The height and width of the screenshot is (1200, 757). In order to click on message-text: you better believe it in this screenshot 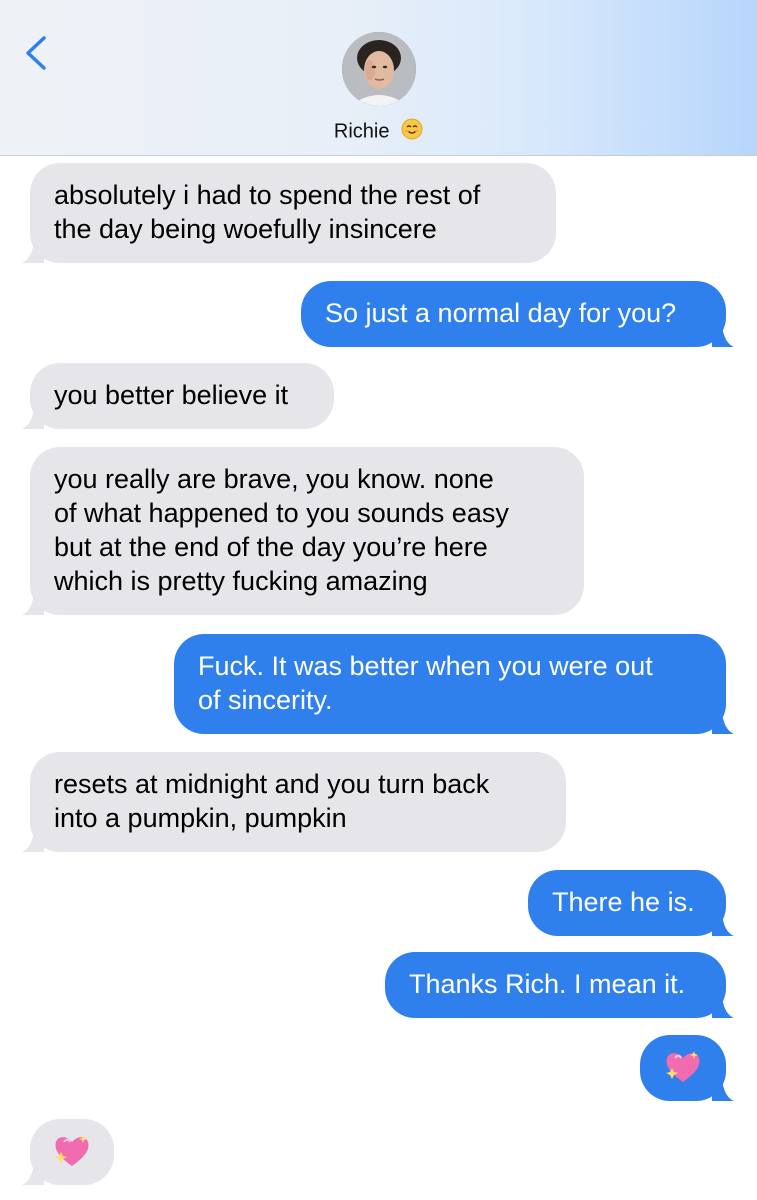, I will do `click(171, 395)`.